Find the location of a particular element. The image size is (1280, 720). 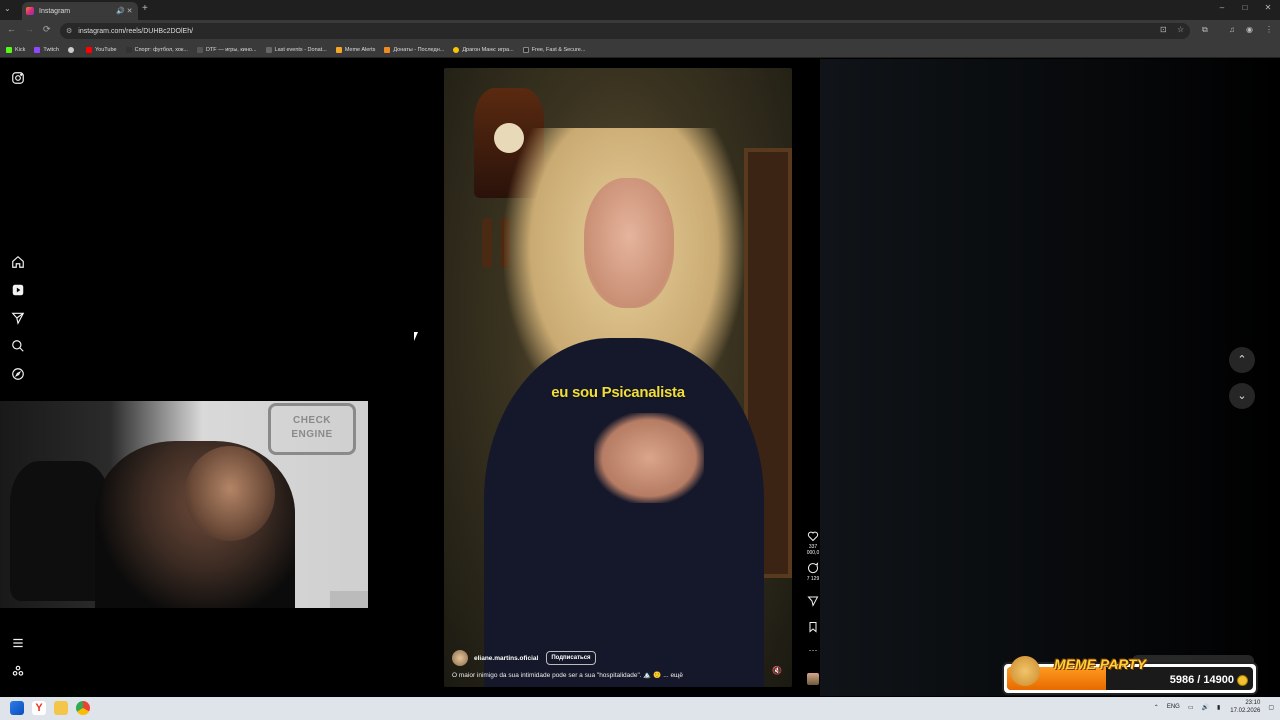

author-row: eliane.martins.oficial Подписаться is located at coordinates (524, 658).